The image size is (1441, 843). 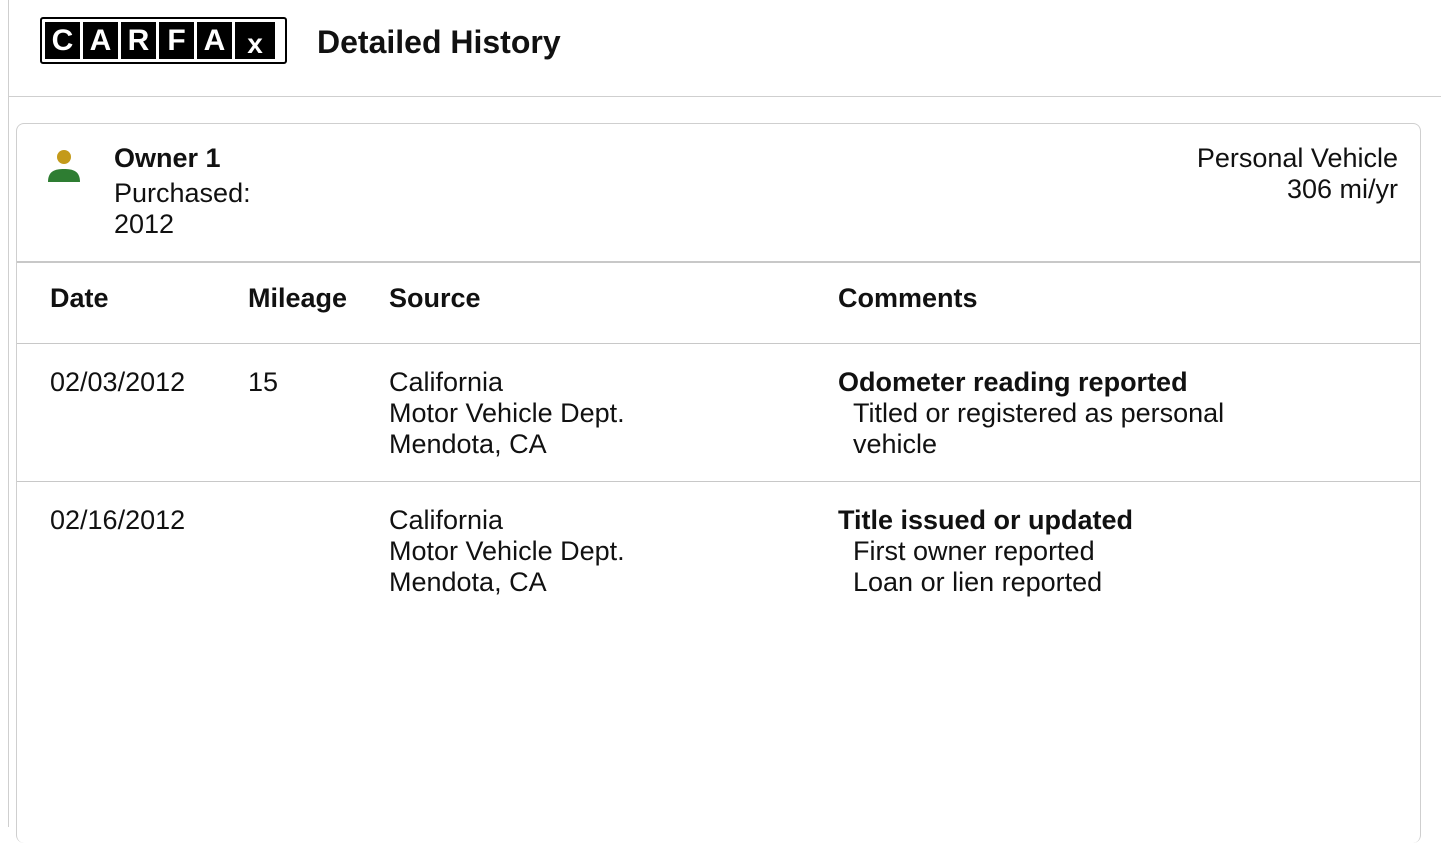 I want to click on vehicle-type: Personal Vehicle, so click(x=1297, y=158).